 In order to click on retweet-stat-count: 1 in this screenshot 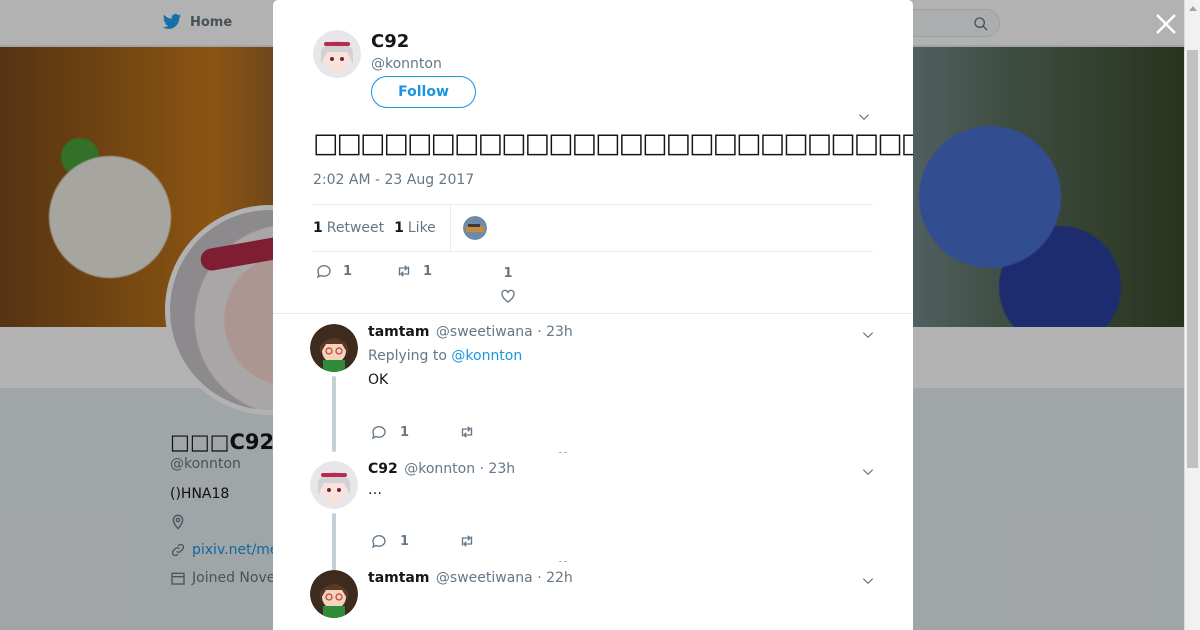, I will do `click(318, 228)`.